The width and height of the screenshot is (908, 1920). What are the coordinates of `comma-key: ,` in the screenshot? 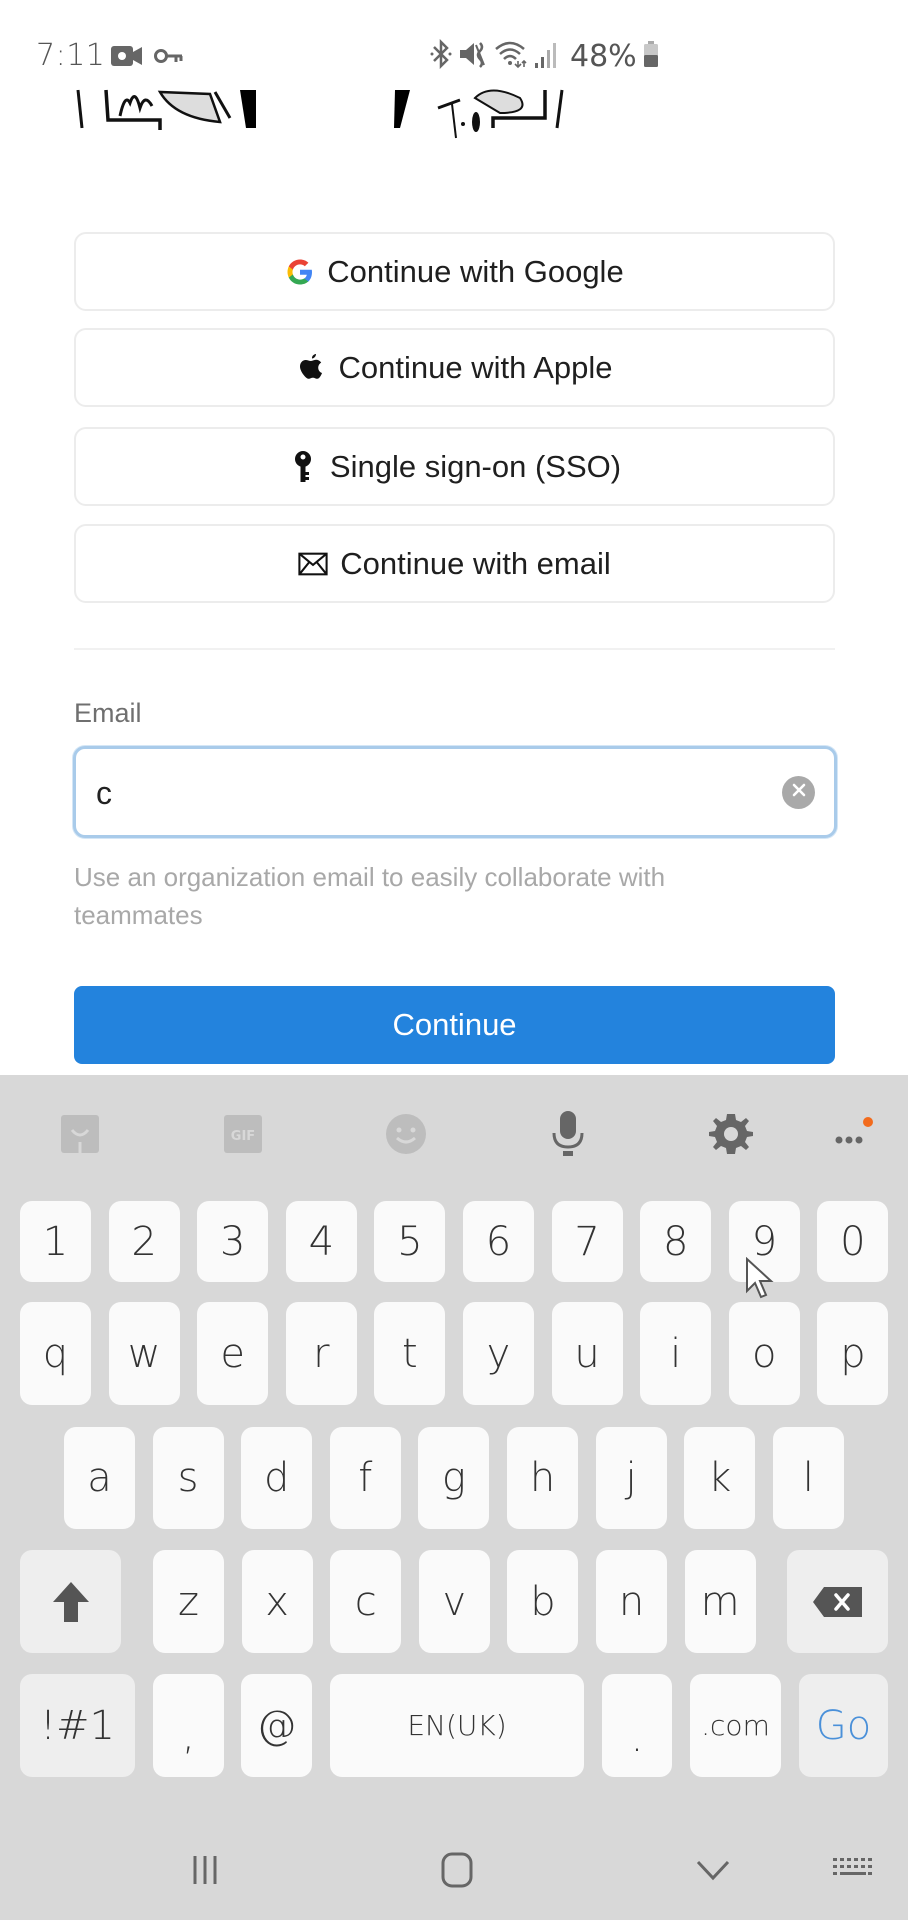 It's located at (188, 1725).